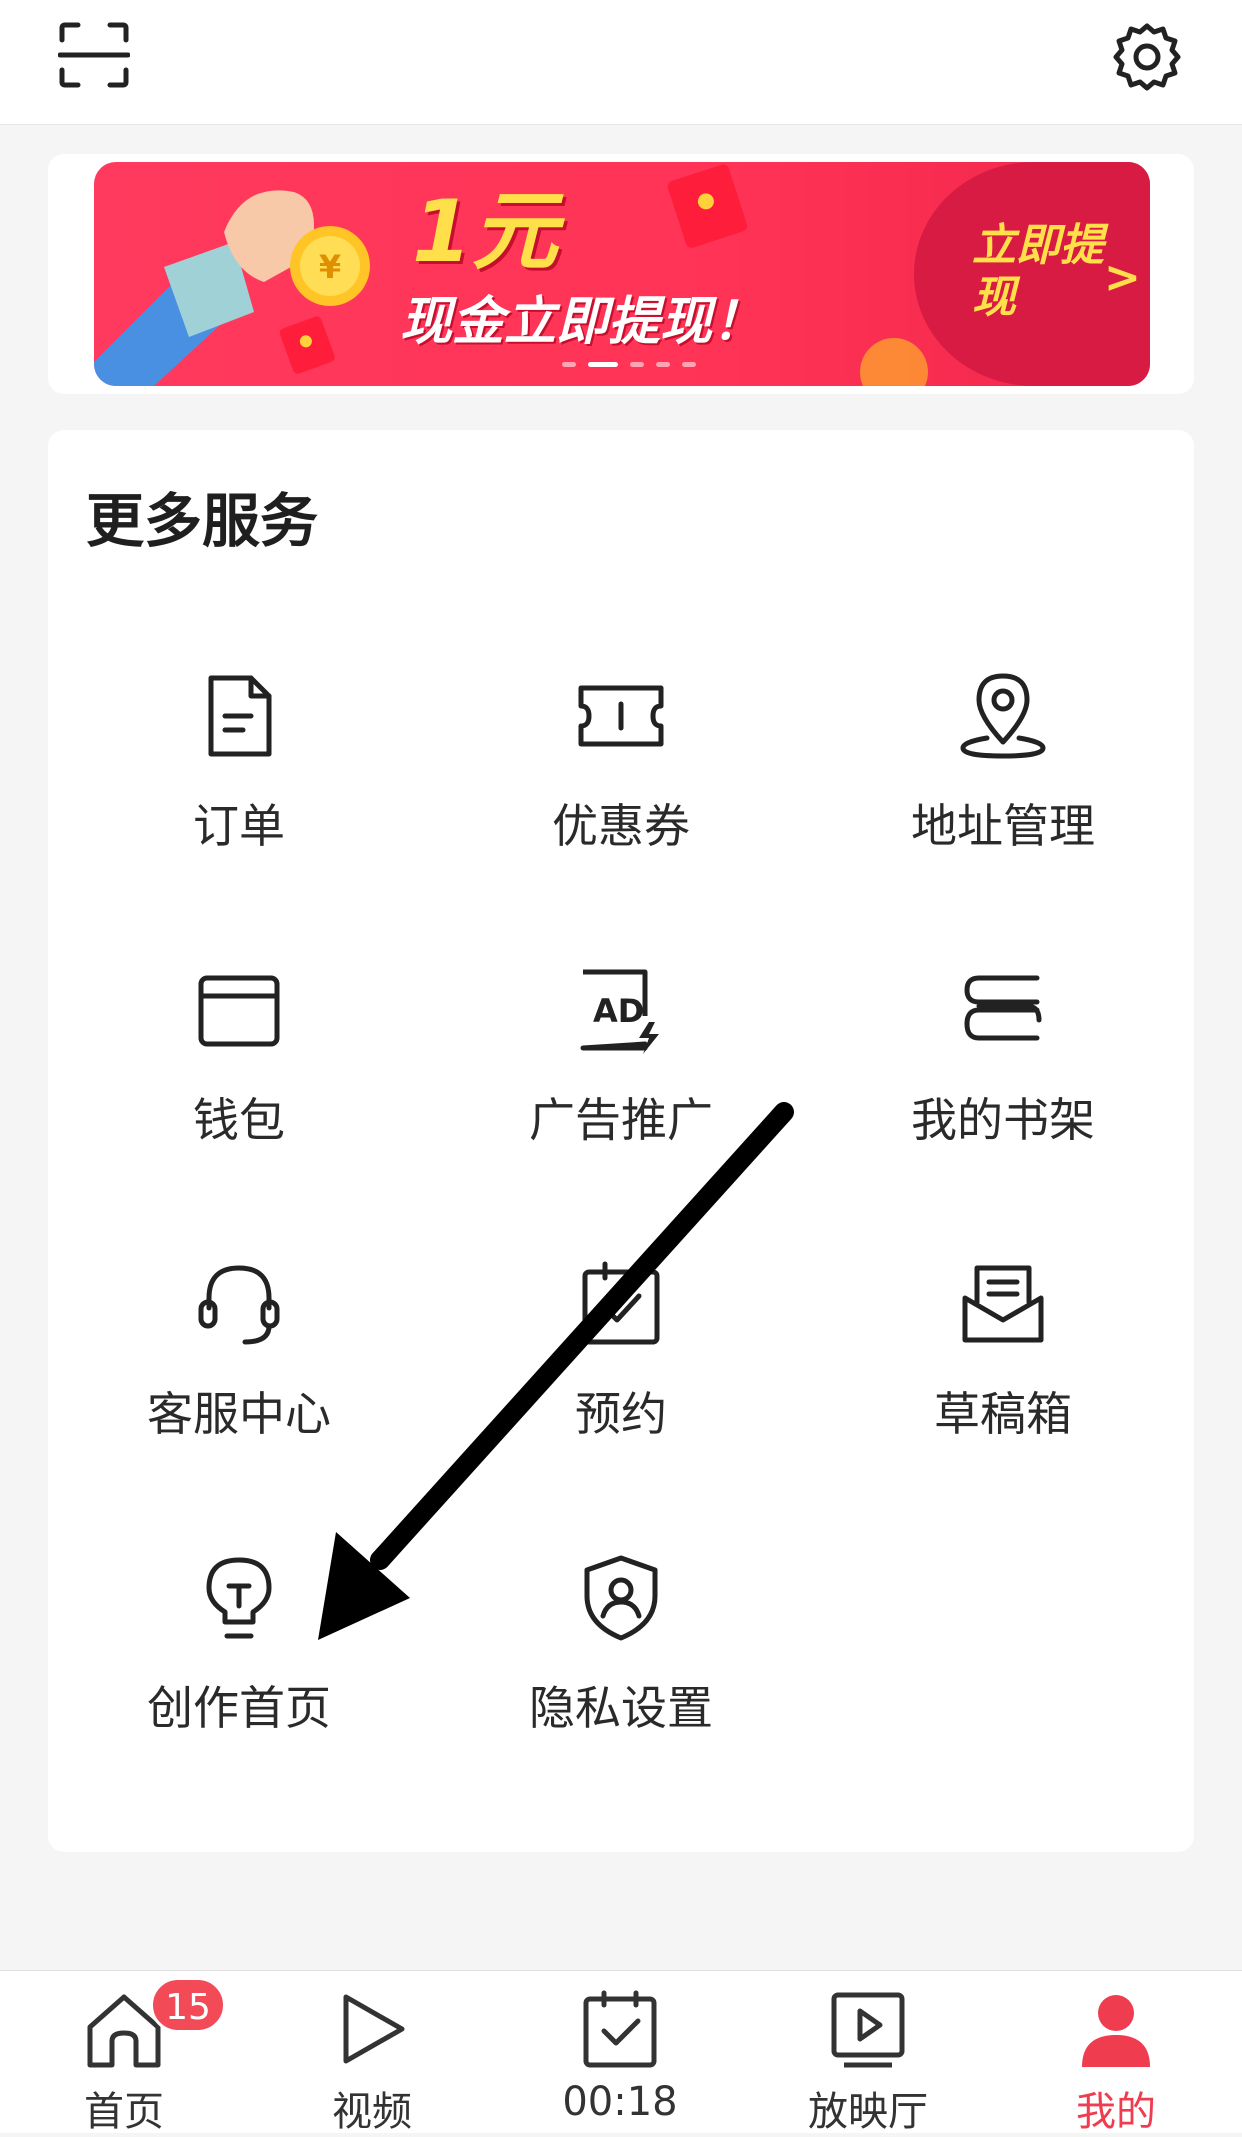  Describe the element at coordinates (1003, 716) in the screenshot. I see `location-pin-icon` at that location.